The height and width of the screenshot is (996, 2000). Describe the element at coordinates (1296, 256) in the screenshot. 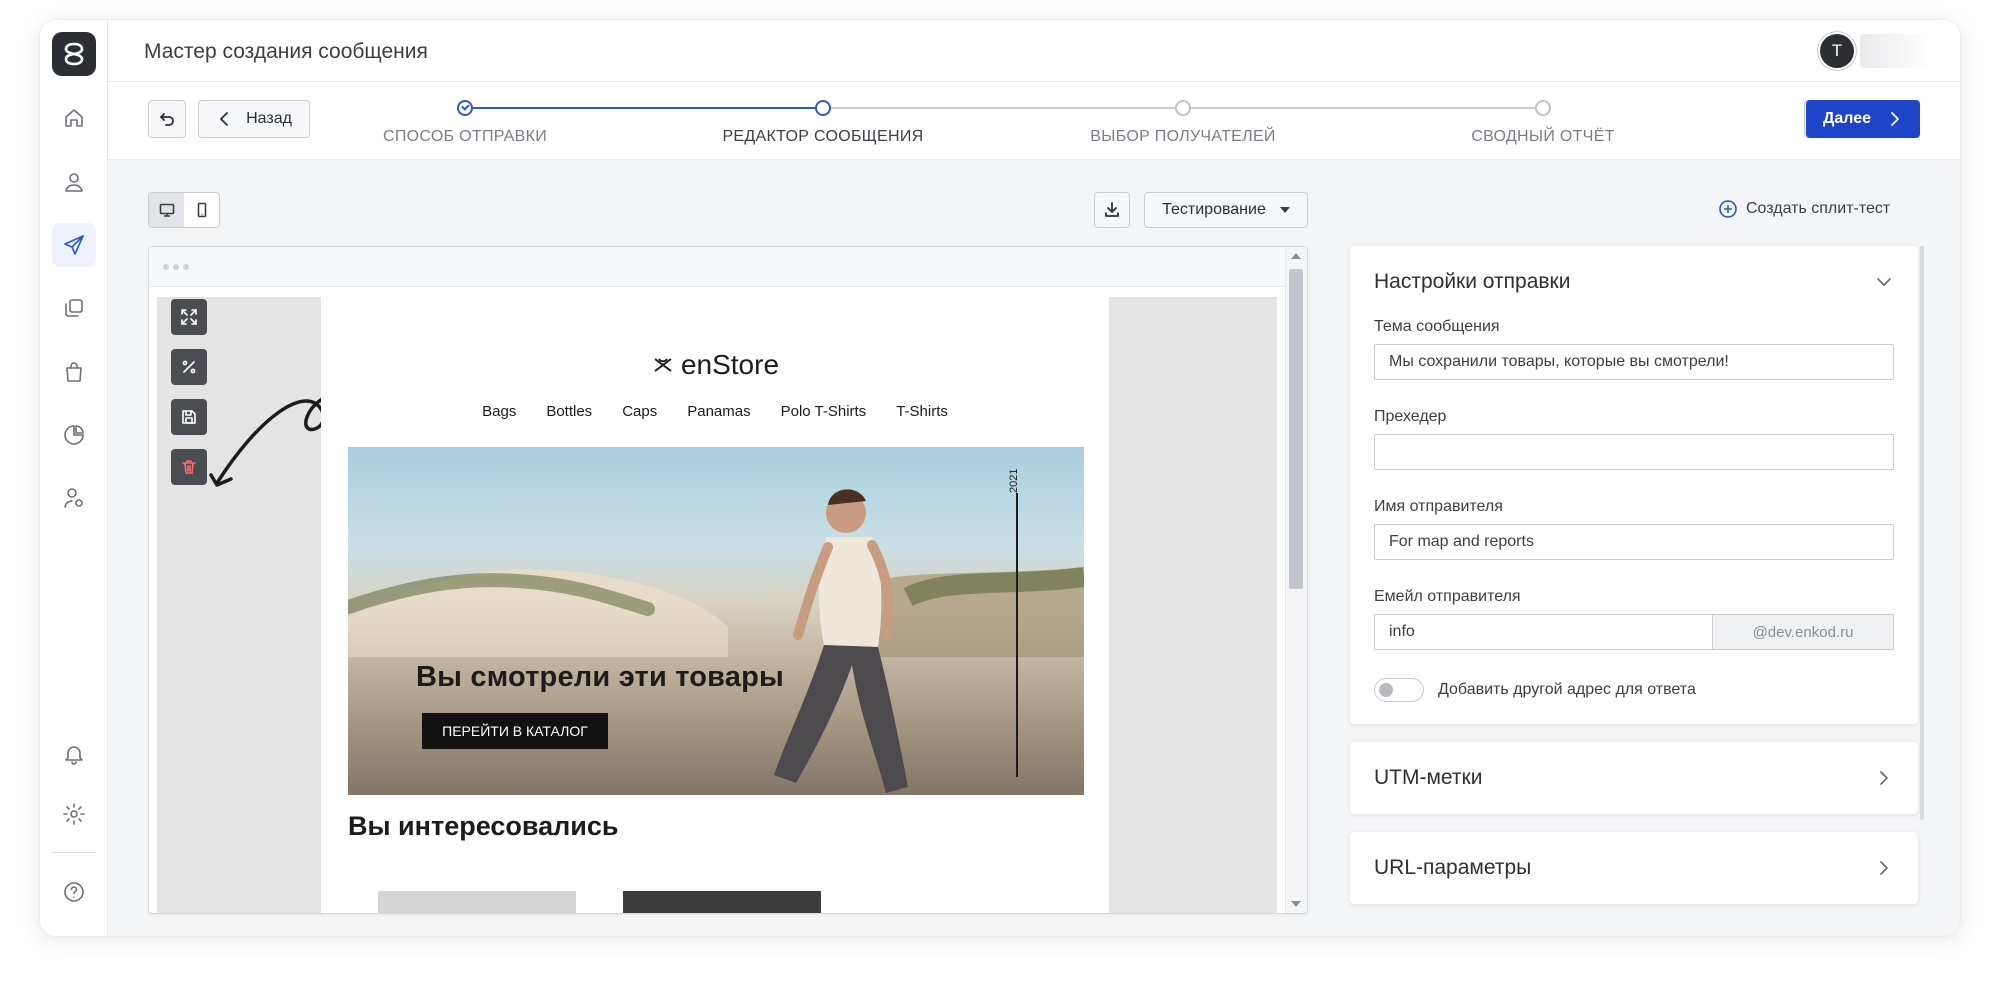

I see `scroll-up-icon` at that location.